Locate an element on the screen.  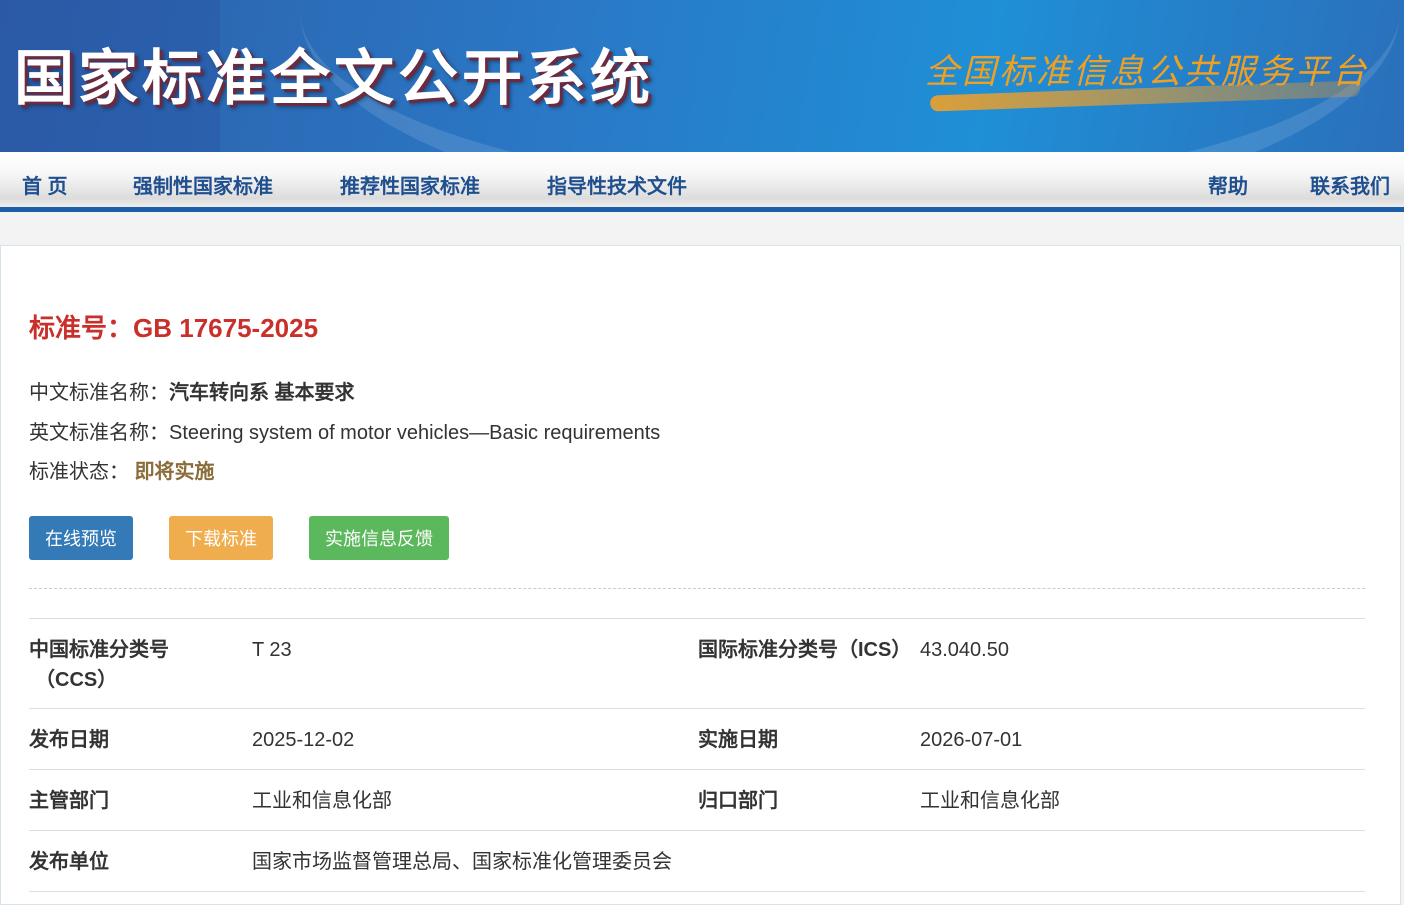
nav-recommended-standards: 推荐性国家标准 is located at coordinates (410, 184).